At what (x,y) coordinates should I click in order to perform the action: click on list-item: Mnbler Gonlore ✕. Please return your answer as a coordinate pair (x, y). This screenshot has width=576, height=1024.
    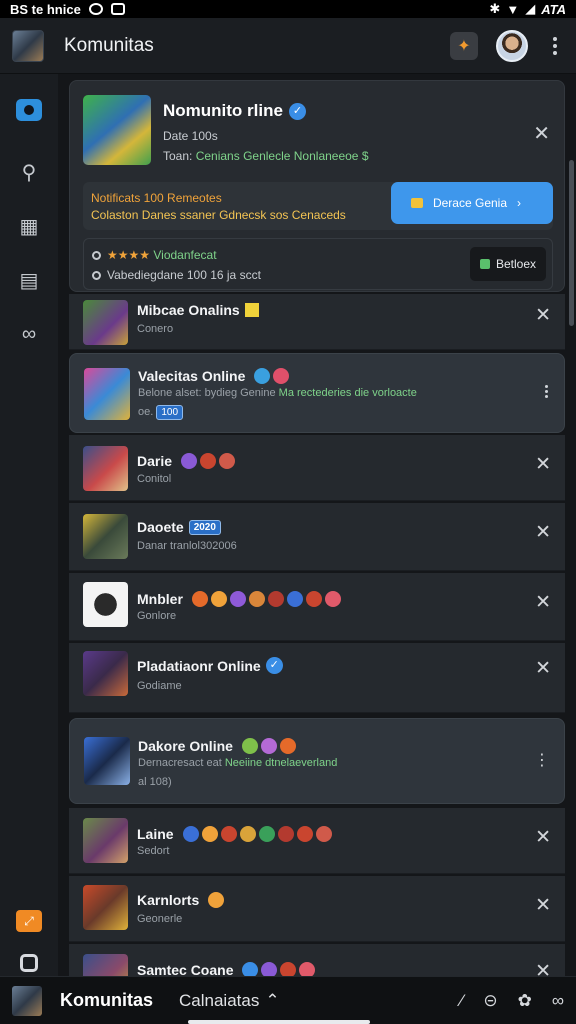
    Looking at the image, I should click on (317, 607).